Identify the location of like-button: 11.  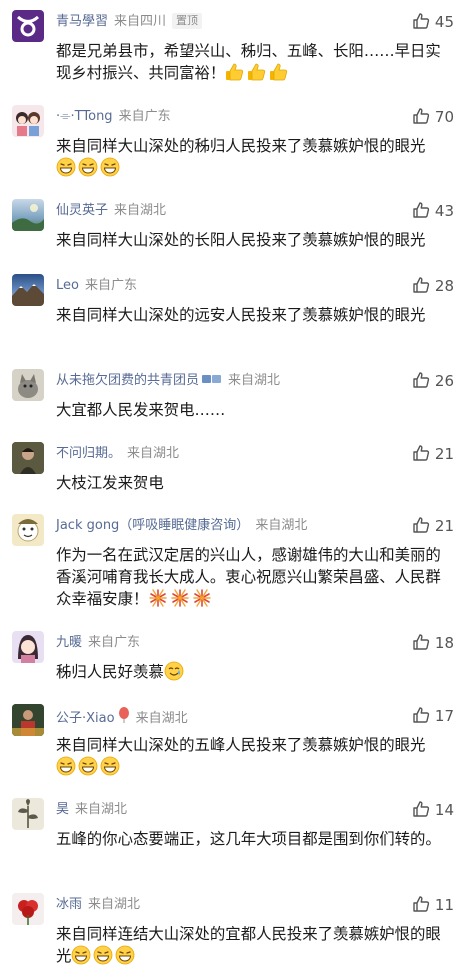
(433, 905).